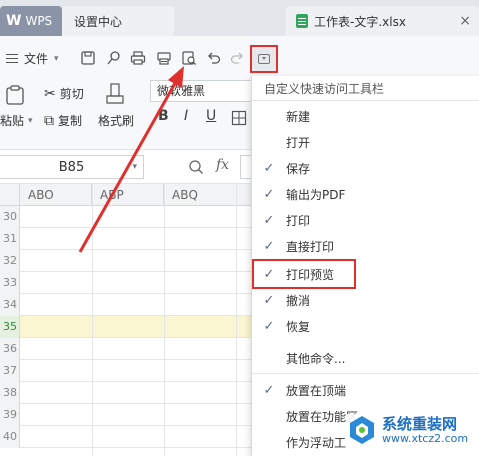 The height and width of the screenshot is (456, 479). I want to click on corner-cell, so click(10, 195).